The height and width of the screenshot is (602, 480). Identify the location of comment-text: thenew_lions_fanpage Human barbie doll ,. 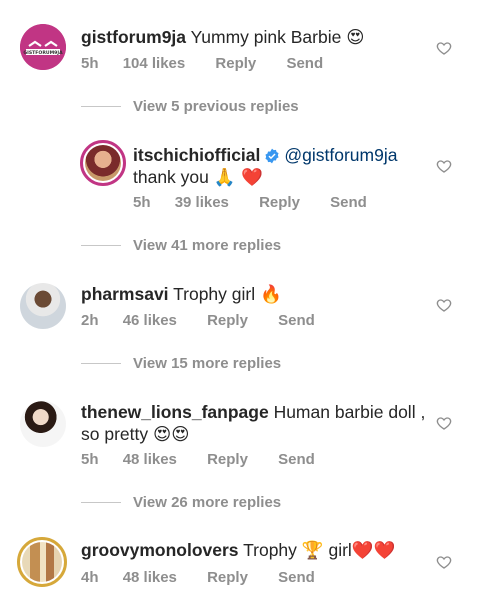
(253, 412).